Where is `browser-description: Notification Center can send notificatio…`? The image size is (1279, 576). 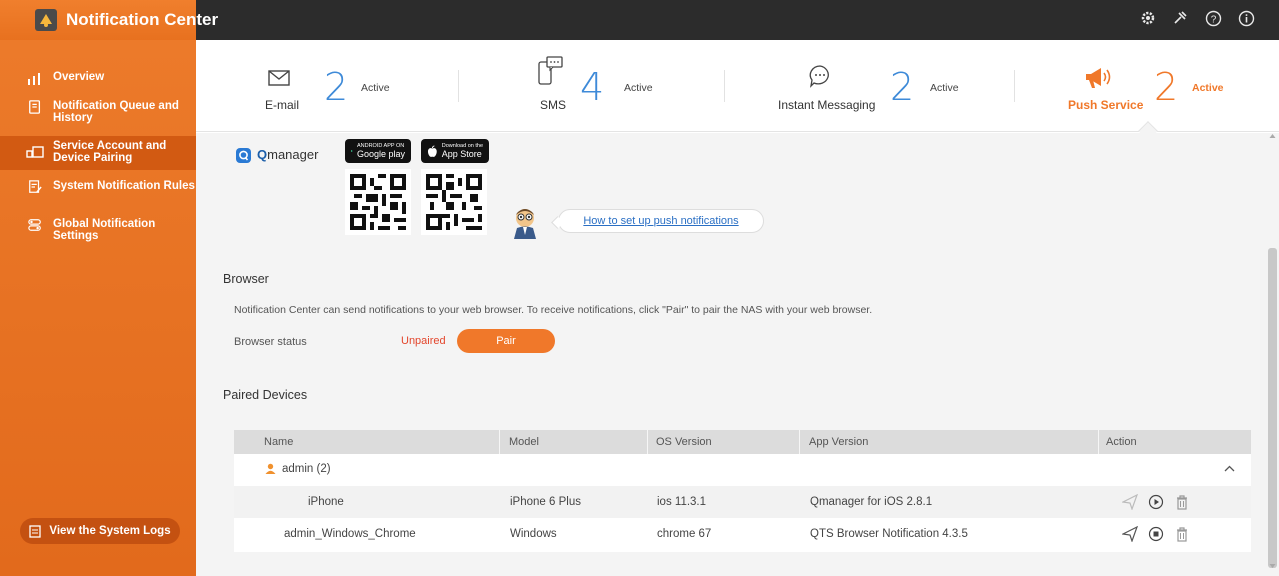 browser-description: Notification Center can send notificatio… is located at coordinates (553, 310).